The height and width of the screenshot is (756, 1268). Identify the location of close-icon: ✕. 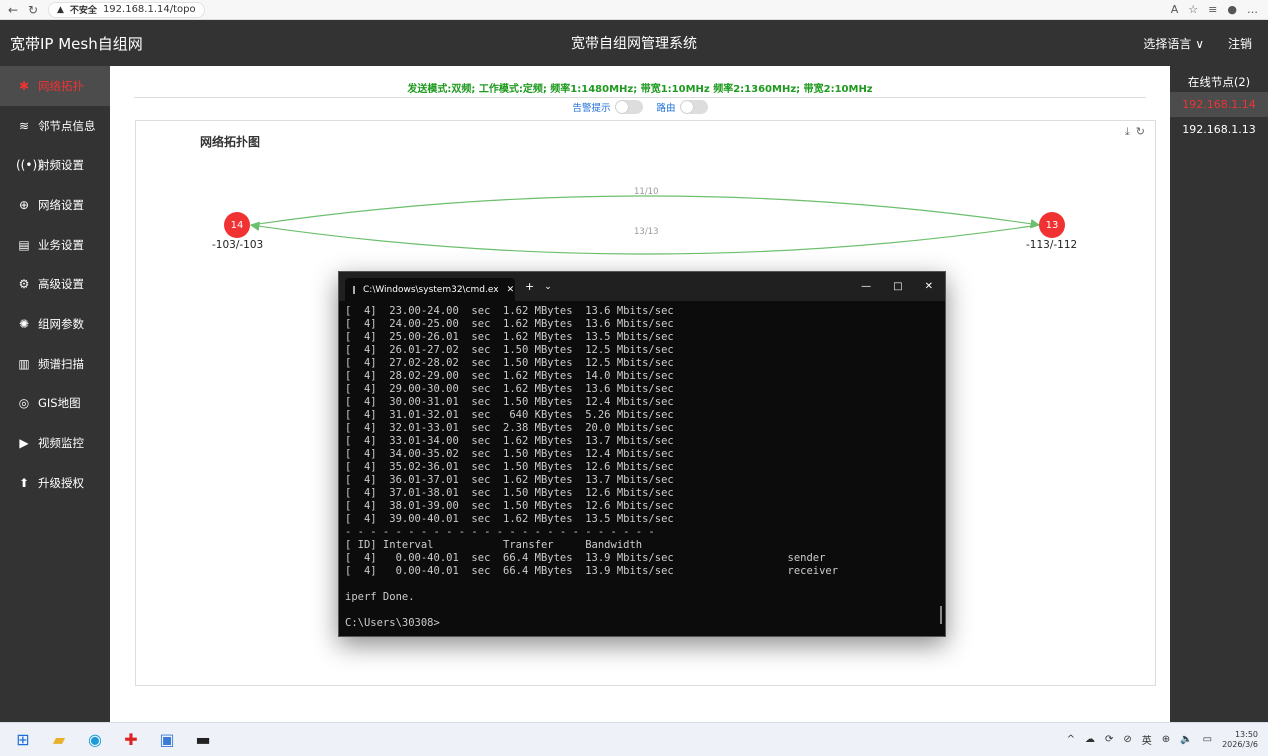
(511, 290).